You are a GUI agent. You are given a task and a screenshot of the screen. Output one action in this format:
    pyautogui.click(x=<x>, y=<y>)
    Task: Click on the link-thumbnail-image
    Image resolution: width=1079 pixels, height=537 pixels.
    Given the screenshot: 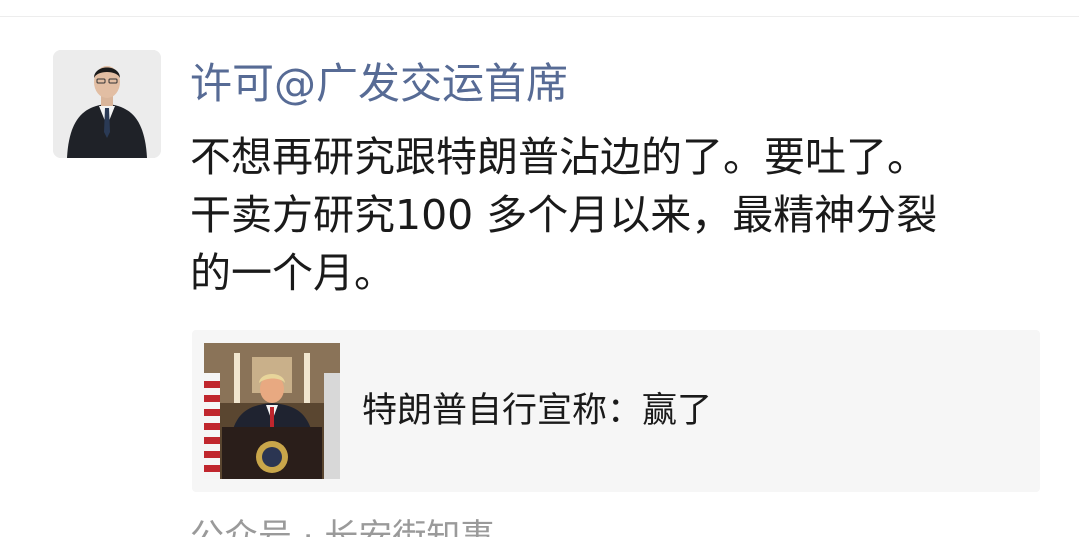 What is the action you would take?
    pyautogui.click(x=272, y=411)
    